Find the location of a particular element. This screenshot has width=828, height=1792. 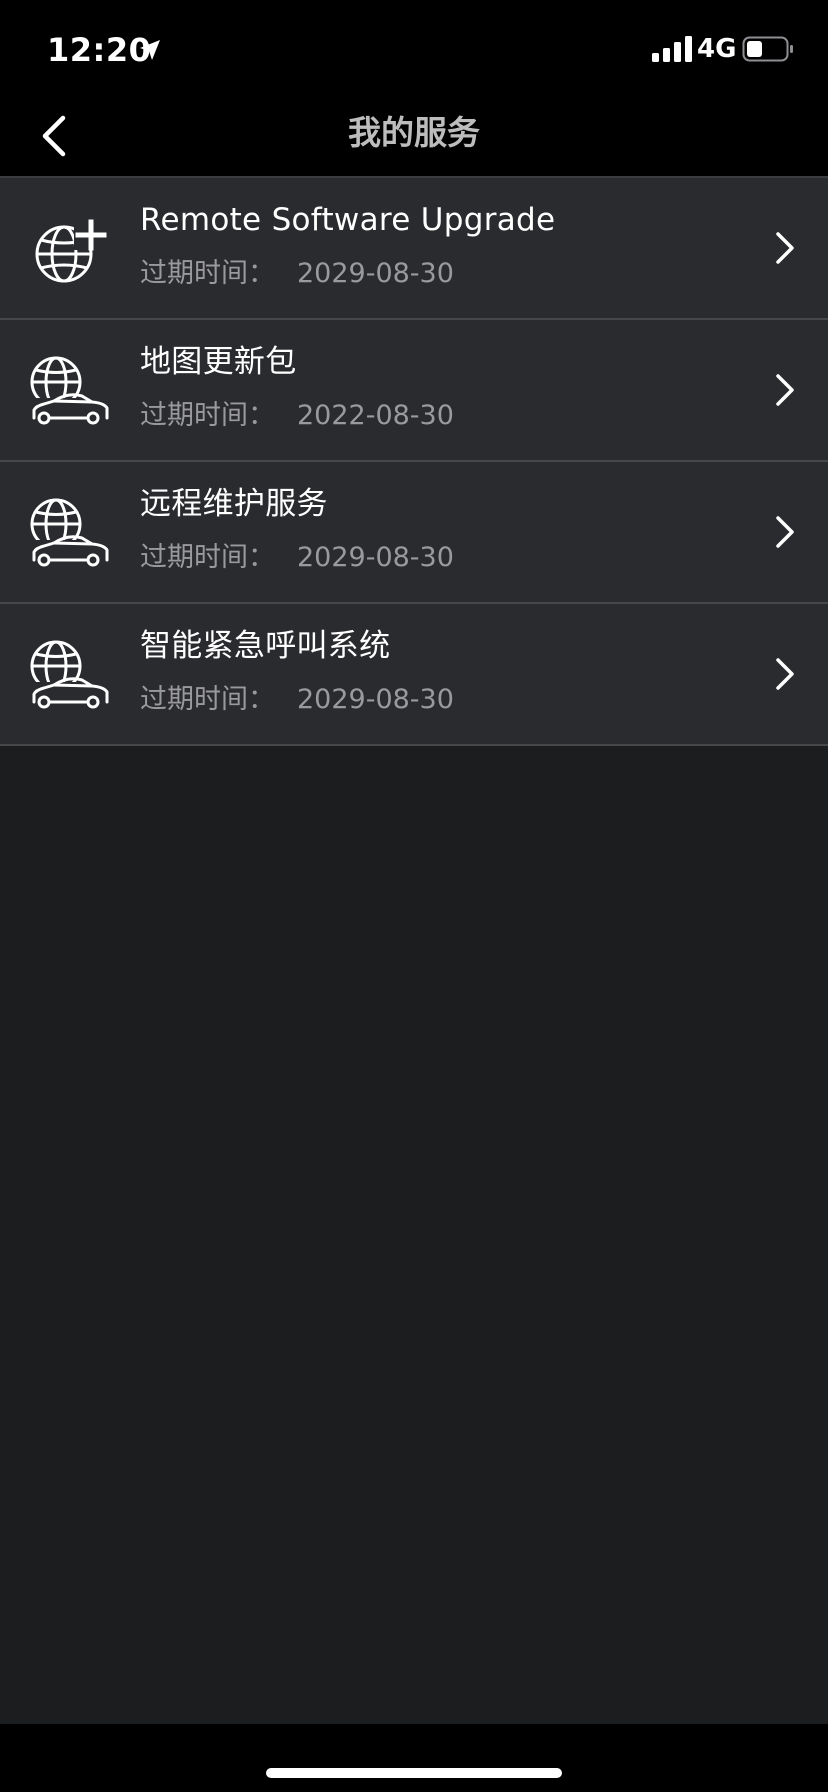

home-indicator-area is located at coordinates (414, 1758).